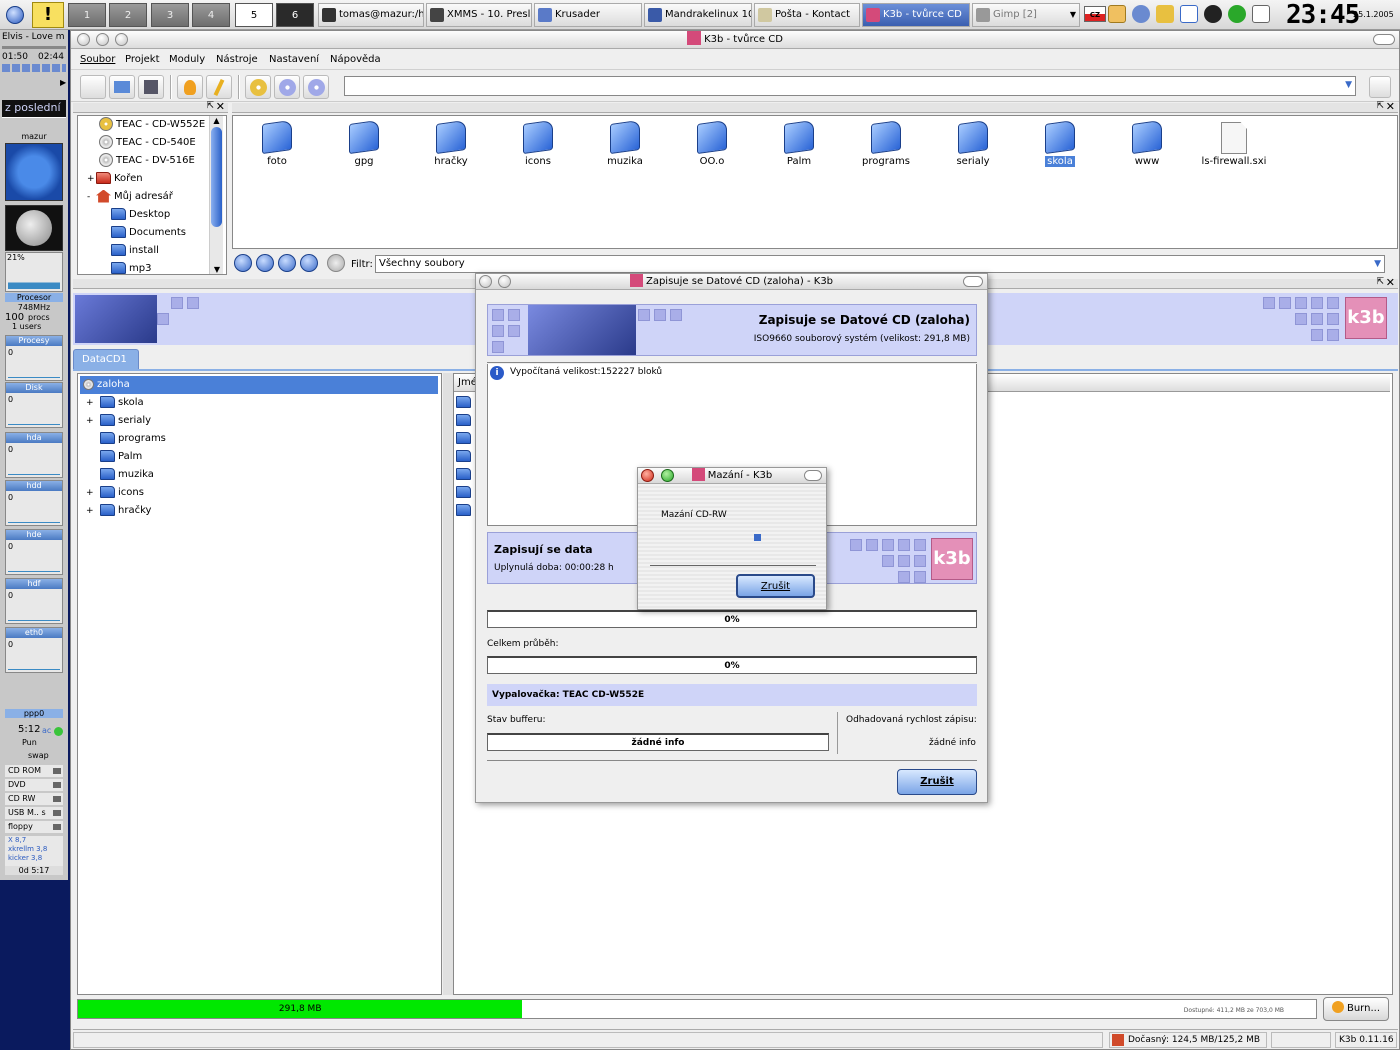  I want to click on burn-button, so click(190, 87).